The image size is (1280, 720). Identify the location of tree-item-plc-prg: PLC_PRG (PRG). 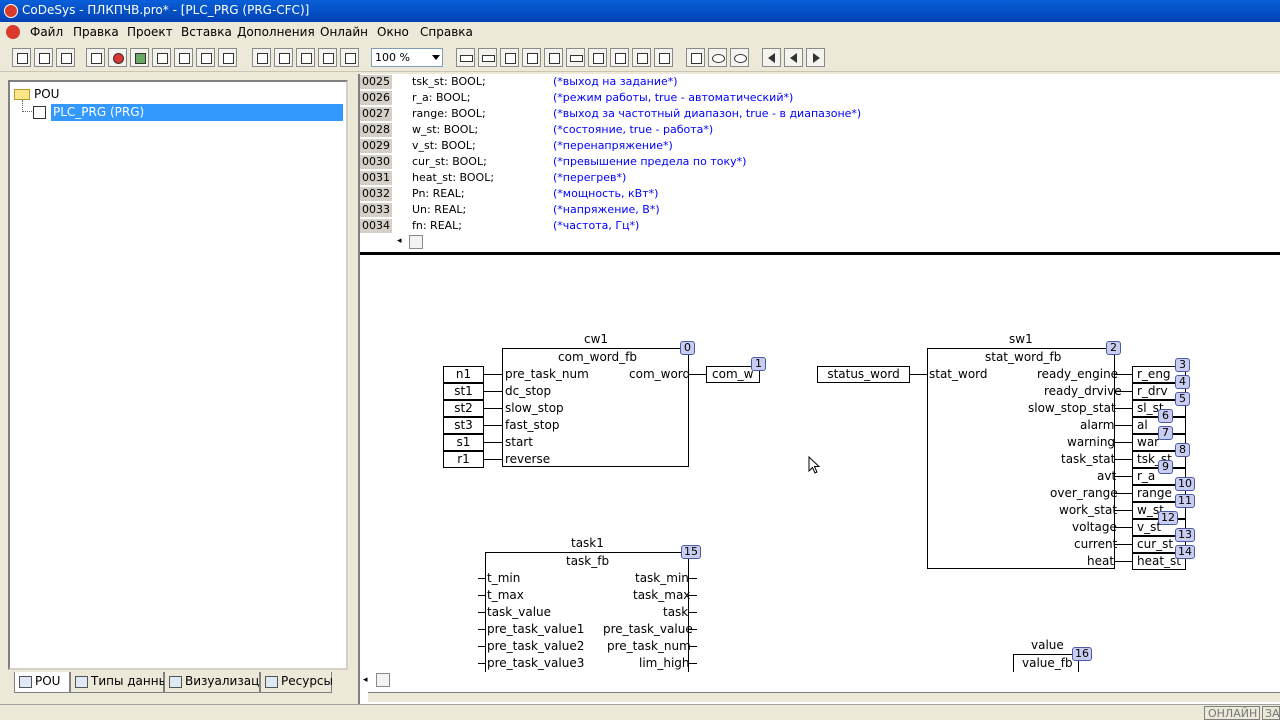
(197, 112).